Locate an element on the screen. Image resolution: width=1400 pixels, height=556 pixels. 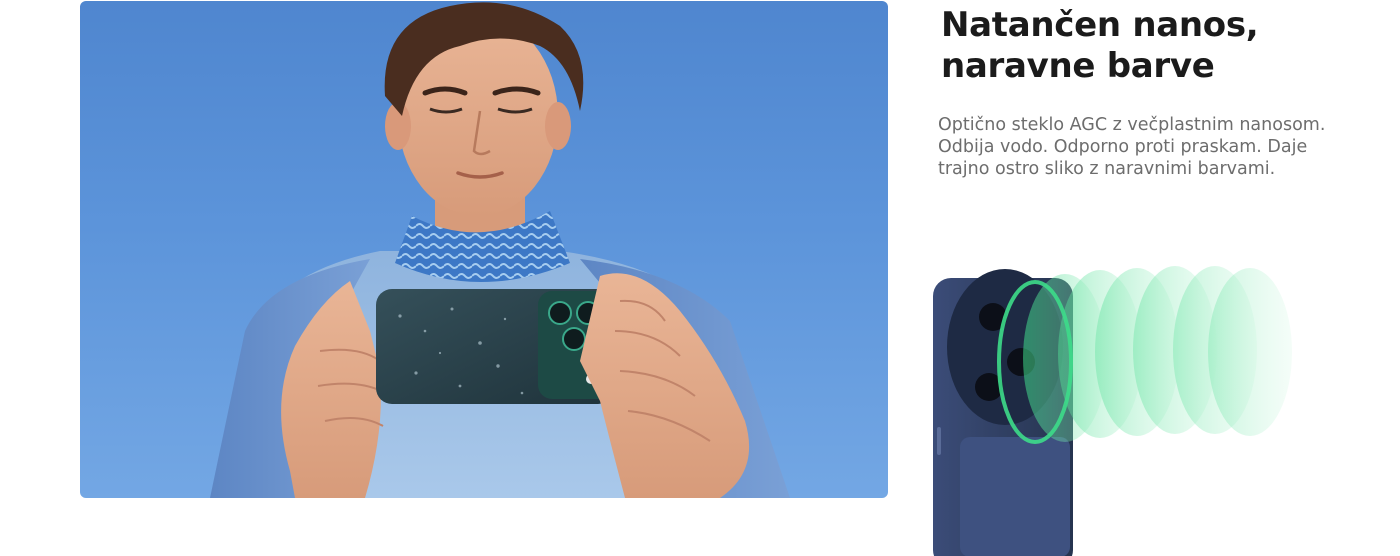
description-line-3: trajno ostro sliko z naravnimi barvami. is located at coordinates (1107, 169).